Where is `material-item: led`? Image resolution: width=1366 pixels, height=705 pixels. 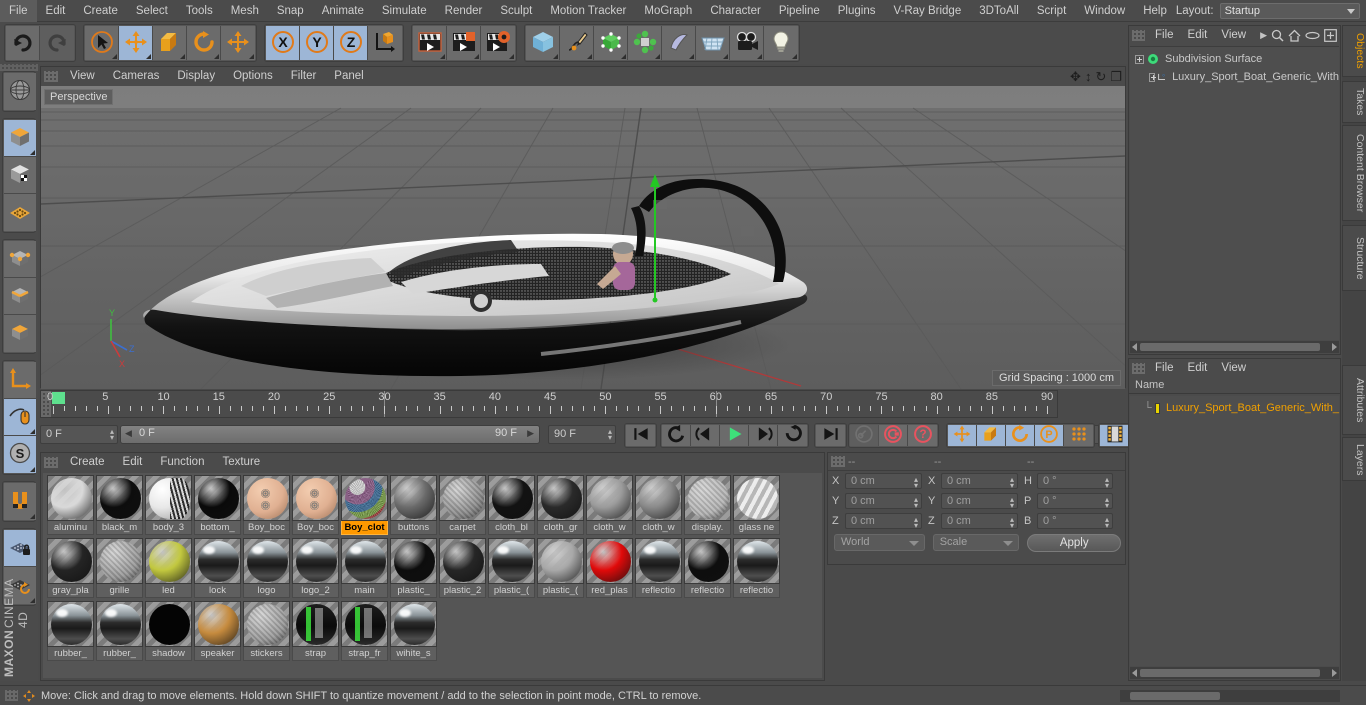
material-item: led is located at coordinates (169, 569).